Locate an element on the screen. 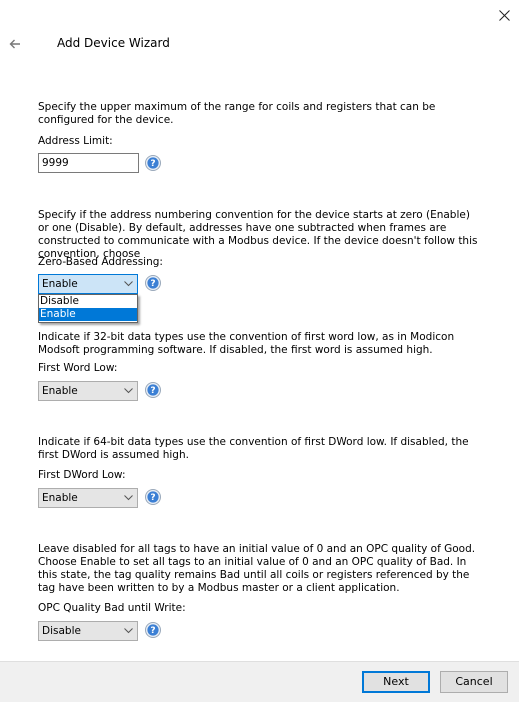  address-limit-input: 9999 is located at coordinates (88, 163).